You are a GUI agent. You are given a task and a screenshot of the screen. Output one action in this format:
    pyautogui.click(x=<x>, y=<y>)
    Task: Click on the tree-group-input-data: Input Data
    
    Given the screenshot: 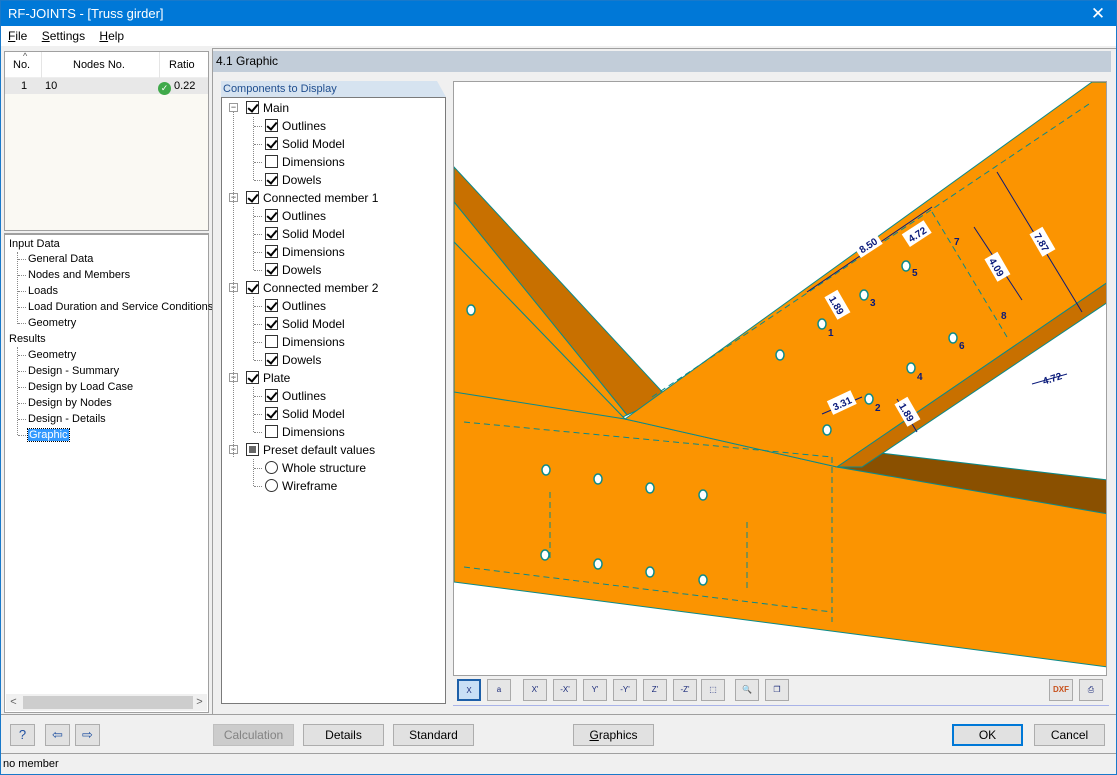 What is the action you would take?
    pyautogui.click(x=34, y=244)
    